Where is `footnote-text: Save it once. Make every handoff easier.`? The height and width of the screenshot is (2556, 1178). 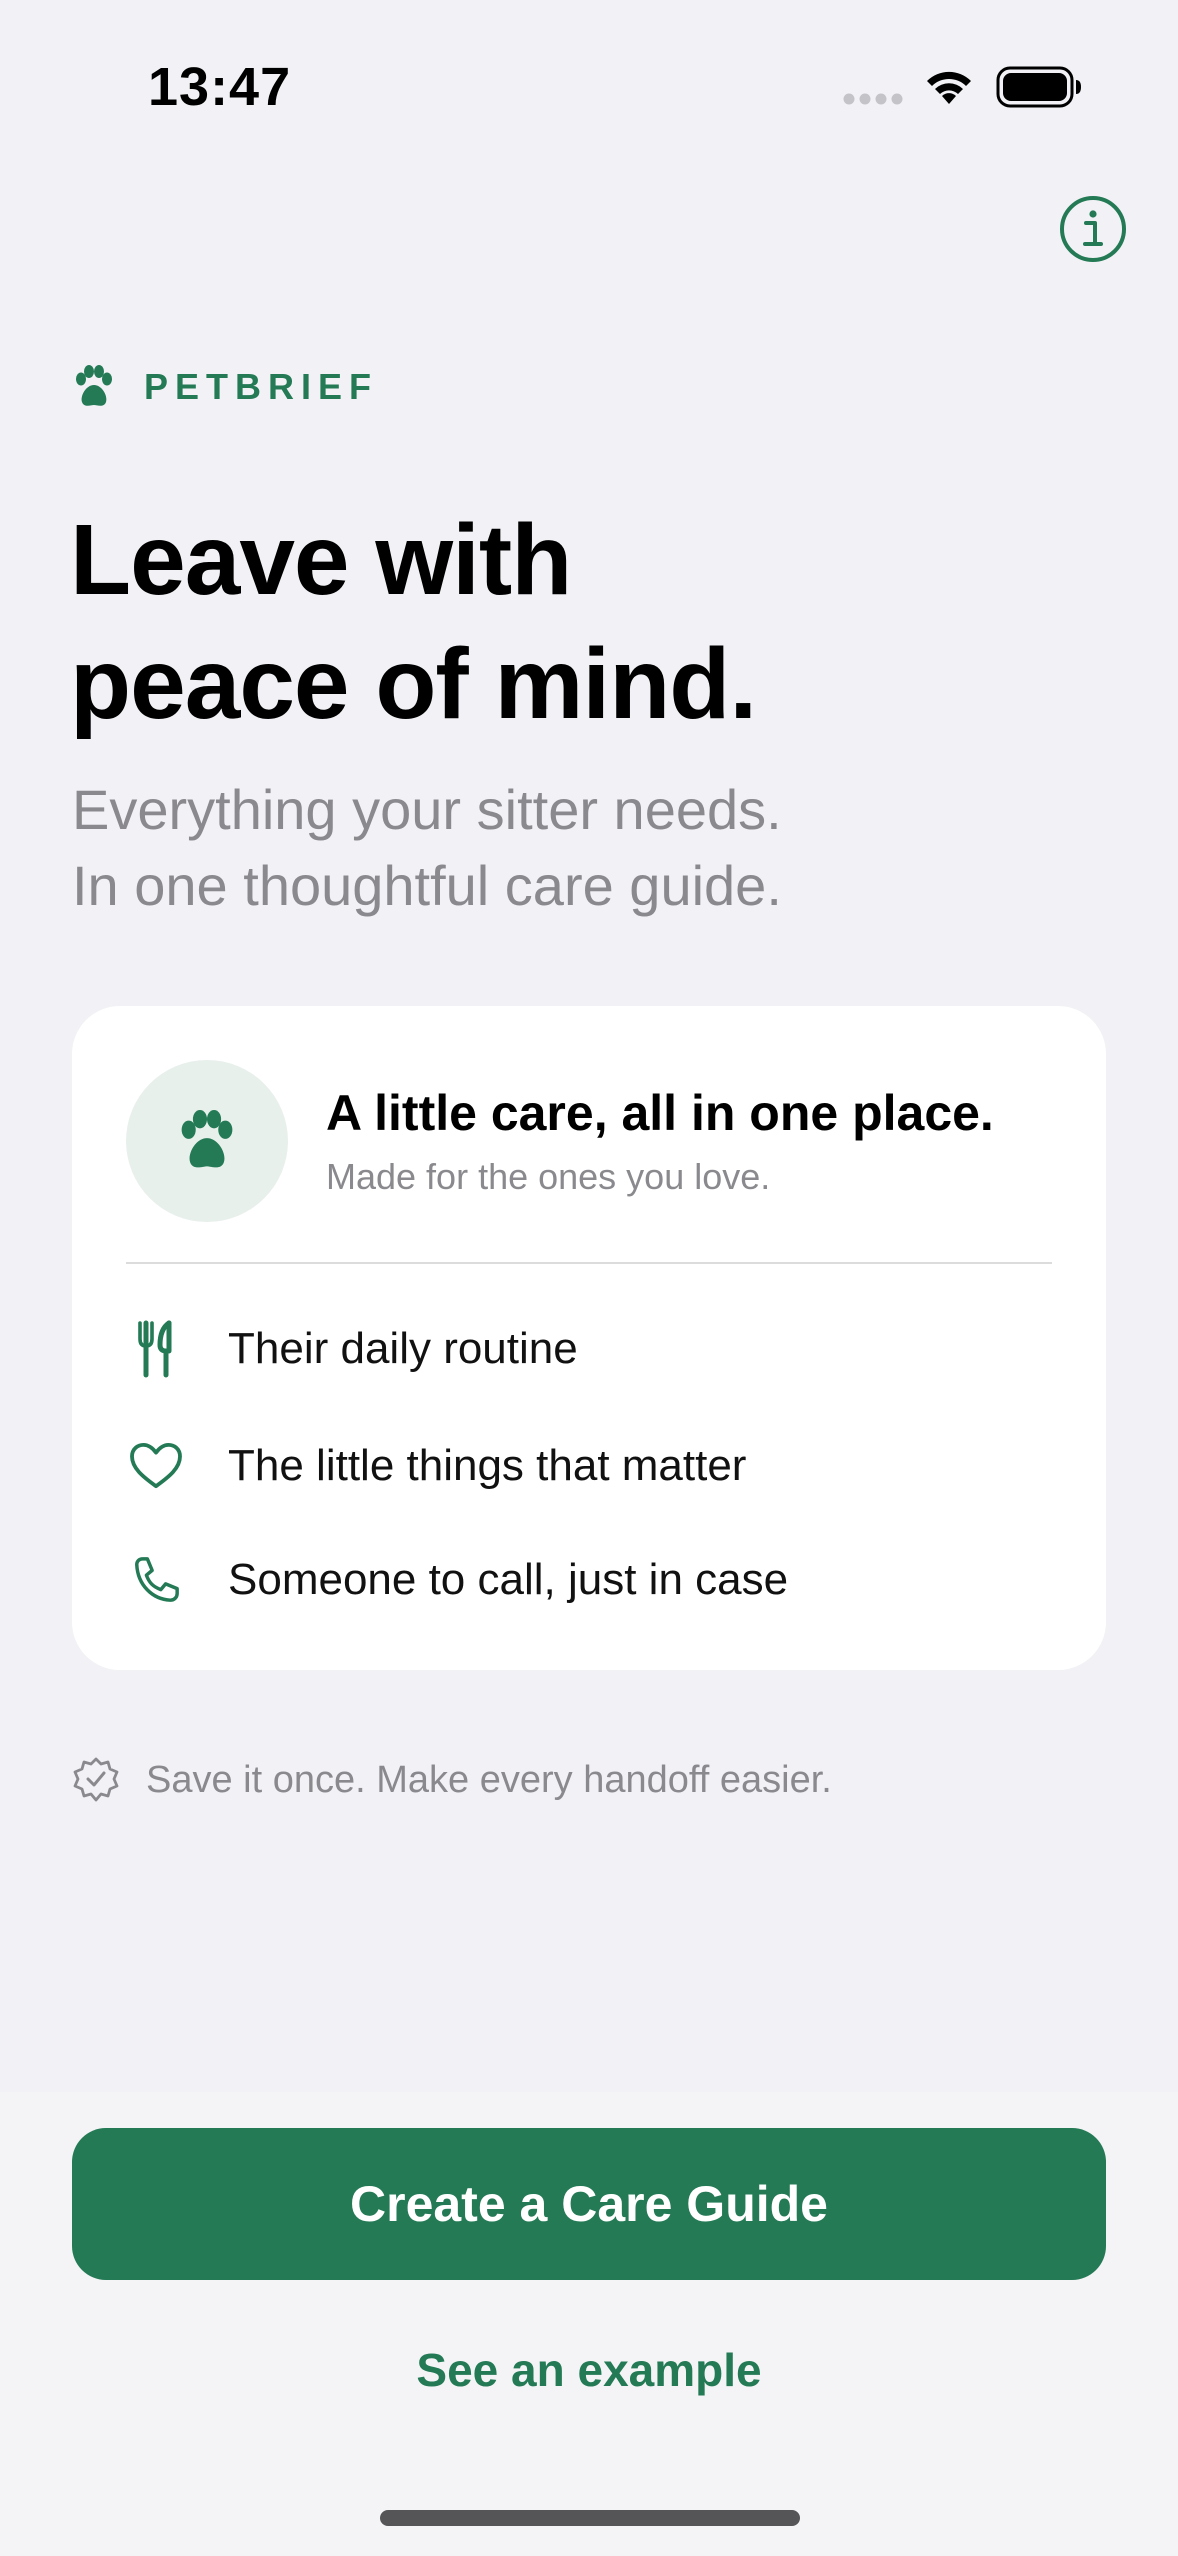
footnote-text: Save it once. Make every handoff easier. is located at coordinates (489, 1779).